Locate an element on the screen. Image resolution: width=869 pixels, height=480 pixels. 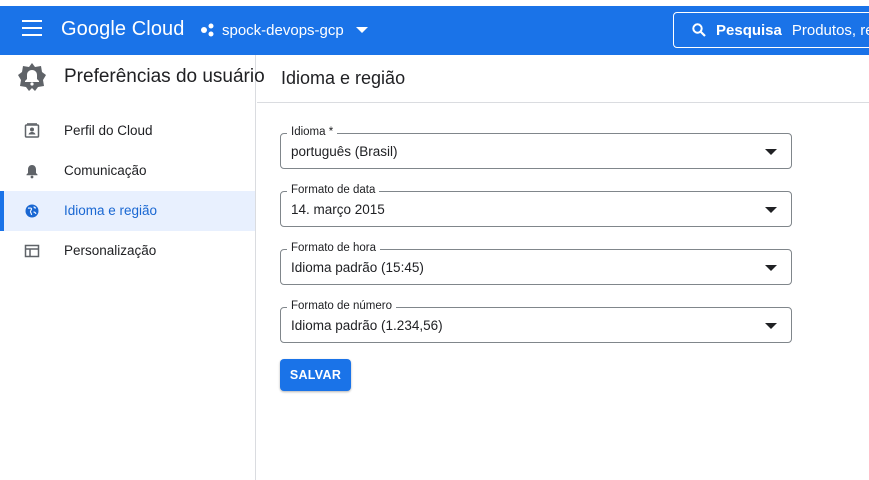
field-value: Idioma padrão (15:45) is located at coordinates (357, 267).